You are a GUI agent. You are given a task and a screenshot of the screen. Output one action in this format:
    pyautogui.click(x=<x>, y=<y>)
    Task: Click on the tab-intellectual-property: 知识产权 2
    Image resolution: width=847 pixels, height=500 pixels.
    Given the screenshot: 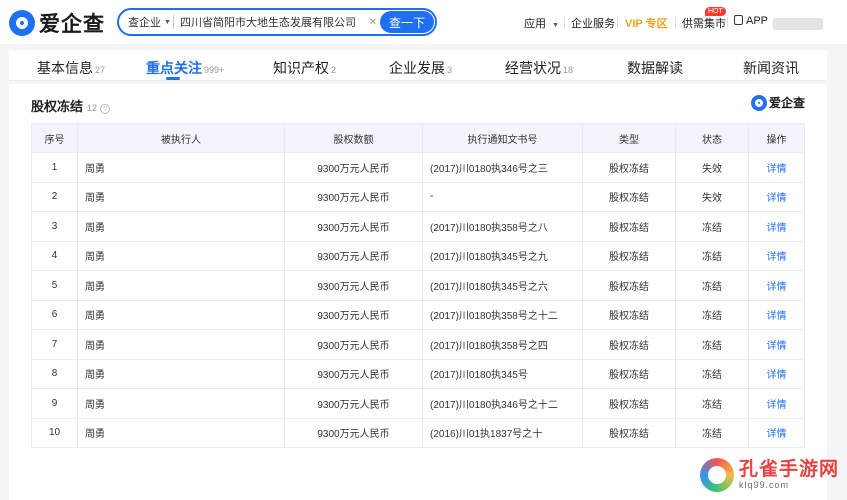 What is the action you would take?
    pyautogui.click(x=304, y=68)
    